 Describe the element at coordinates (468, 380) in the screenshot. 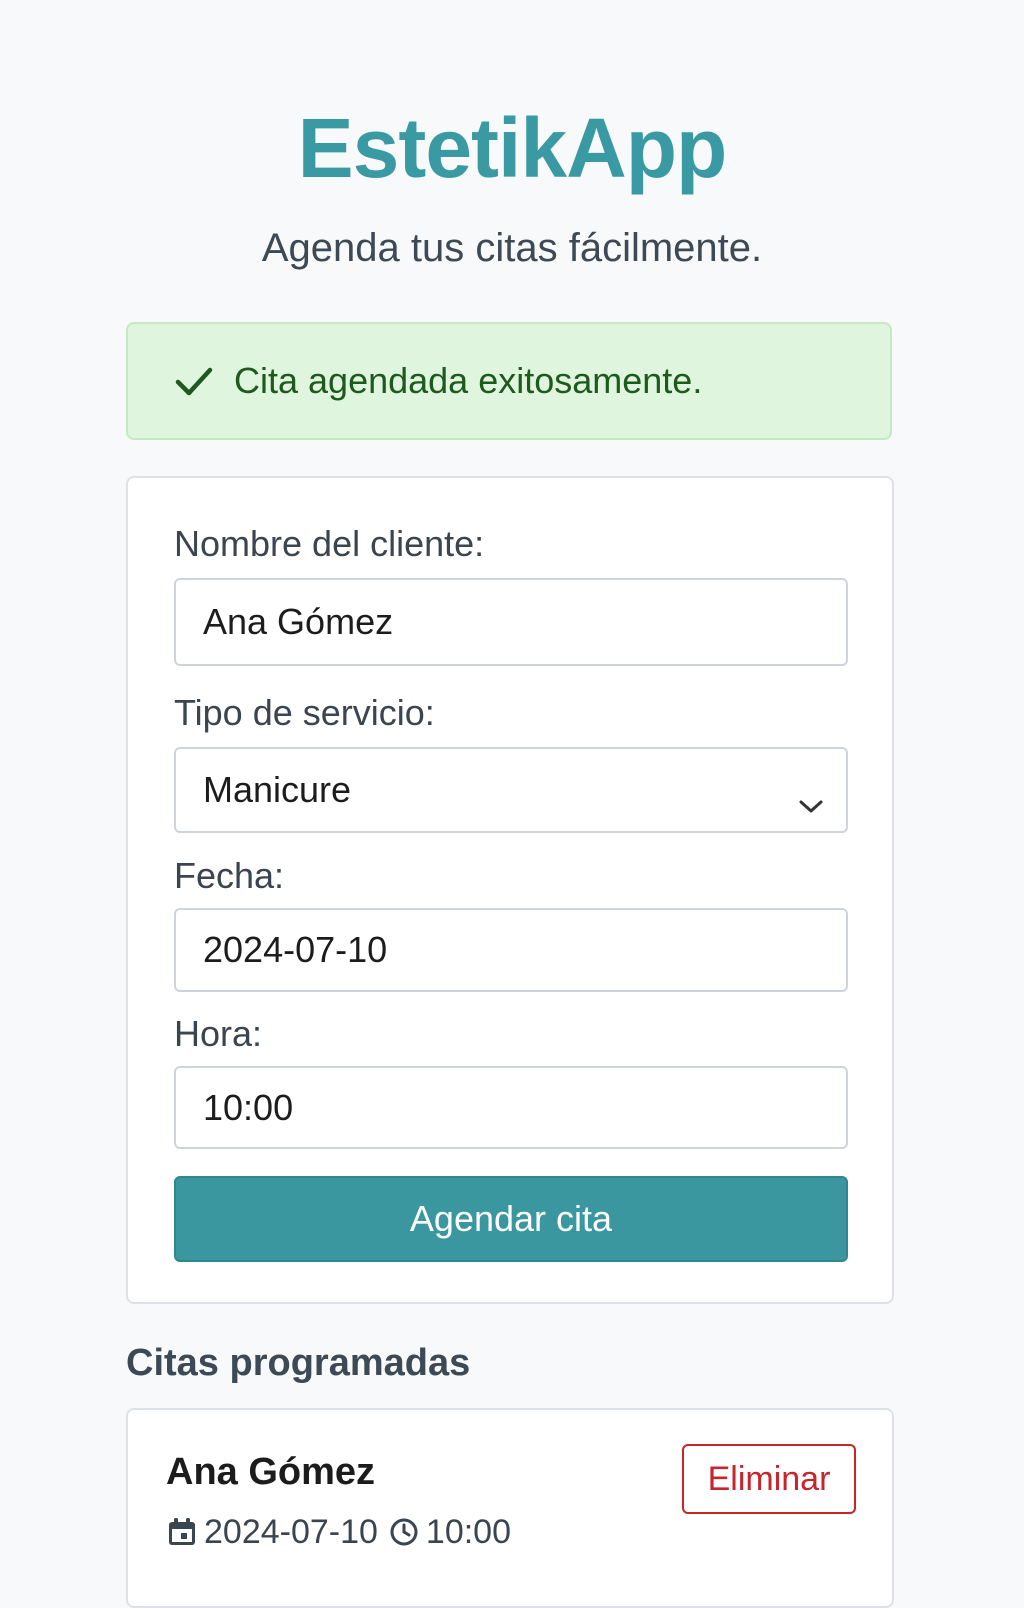

I see `success-message: Cita agendada exitosamente.` at that location.